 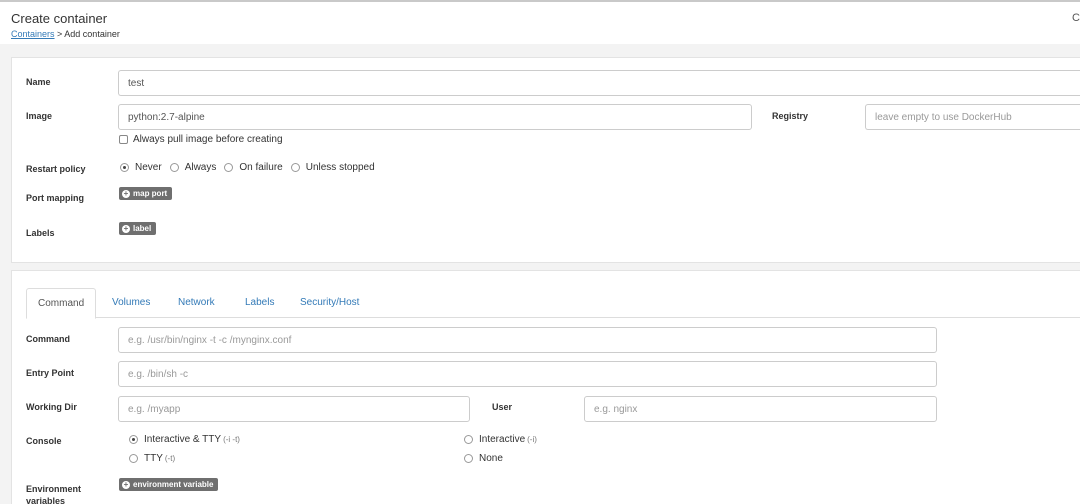 I want to click on restart-on-failure-label: On failure, so click(x=261, y=167).